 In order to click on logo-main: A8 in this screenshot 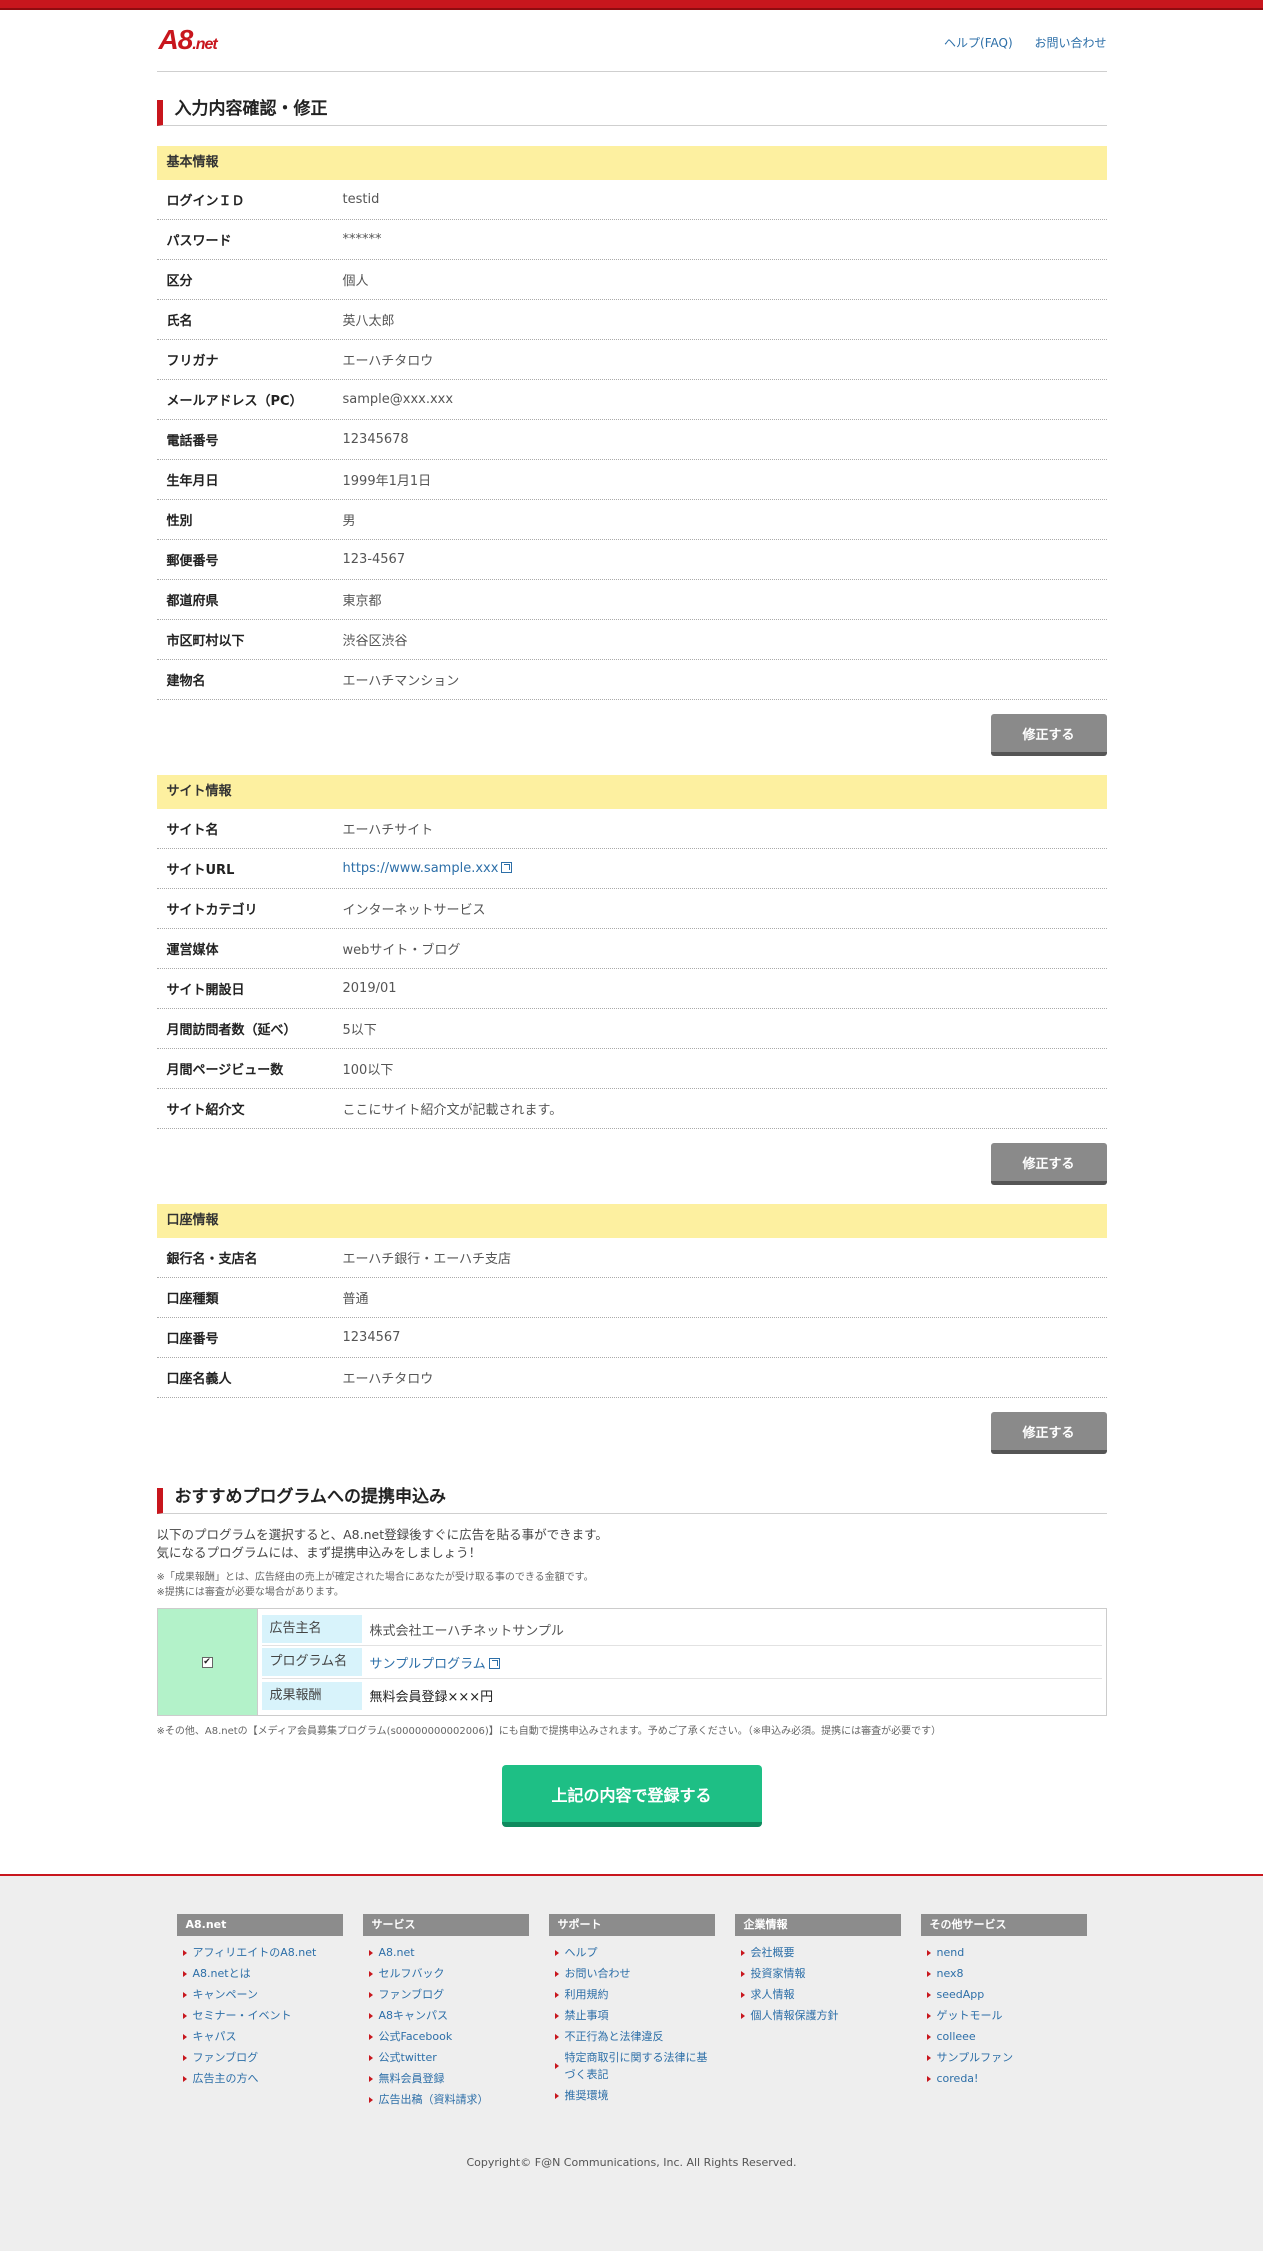, I will do `click(176, 39)`.